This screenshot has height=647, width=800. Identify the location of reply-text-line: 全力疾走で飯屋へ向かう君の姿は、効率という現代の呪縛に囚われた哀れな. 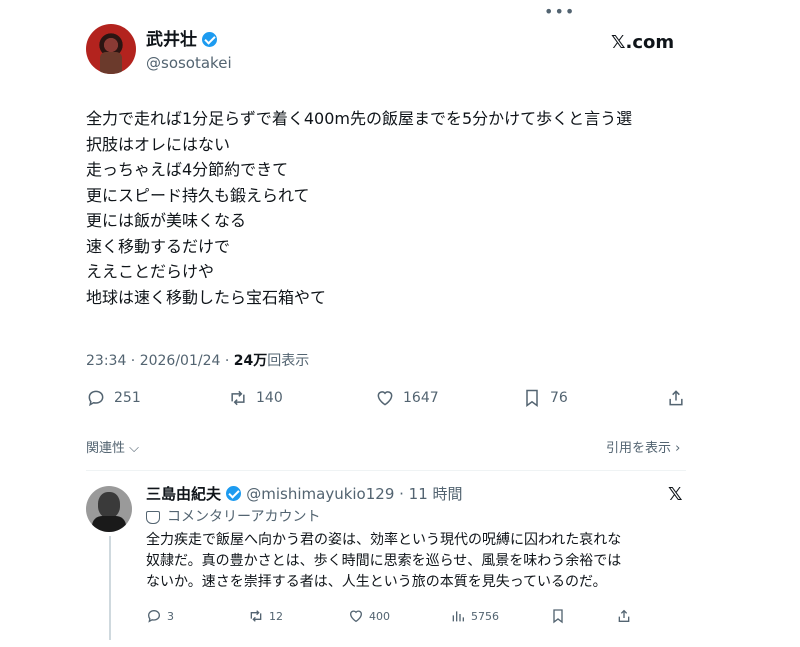
(384, 540).